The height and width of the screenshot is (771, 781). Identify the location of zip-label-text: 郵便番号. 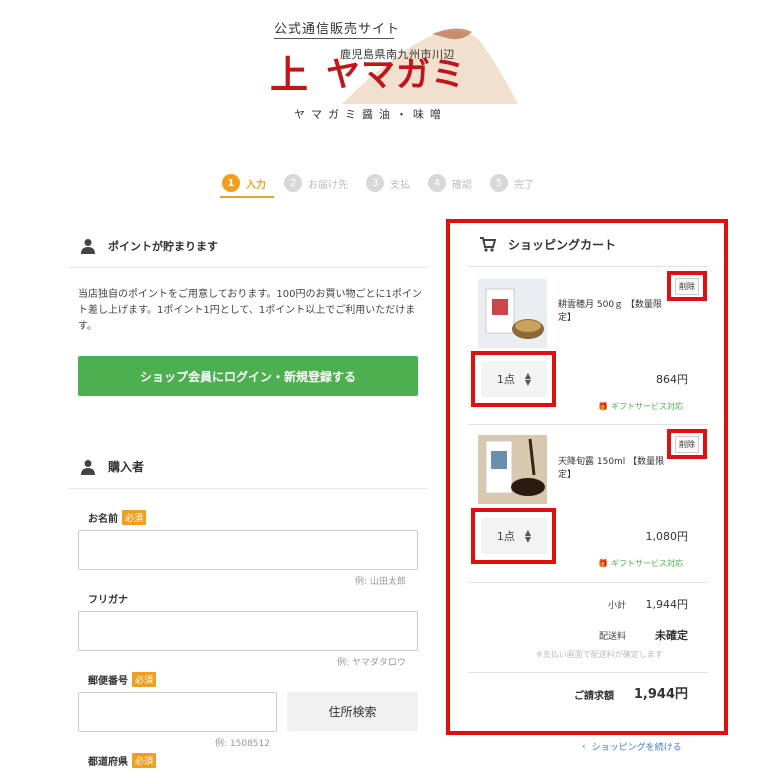
(108, 681).